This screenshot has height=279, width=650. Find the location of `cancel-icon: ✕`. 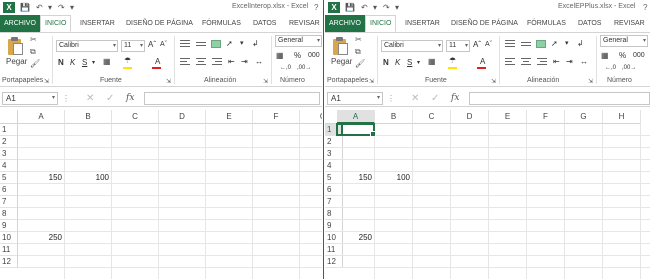

cancel-icon: ✕ is located at coordinates (90, 98).